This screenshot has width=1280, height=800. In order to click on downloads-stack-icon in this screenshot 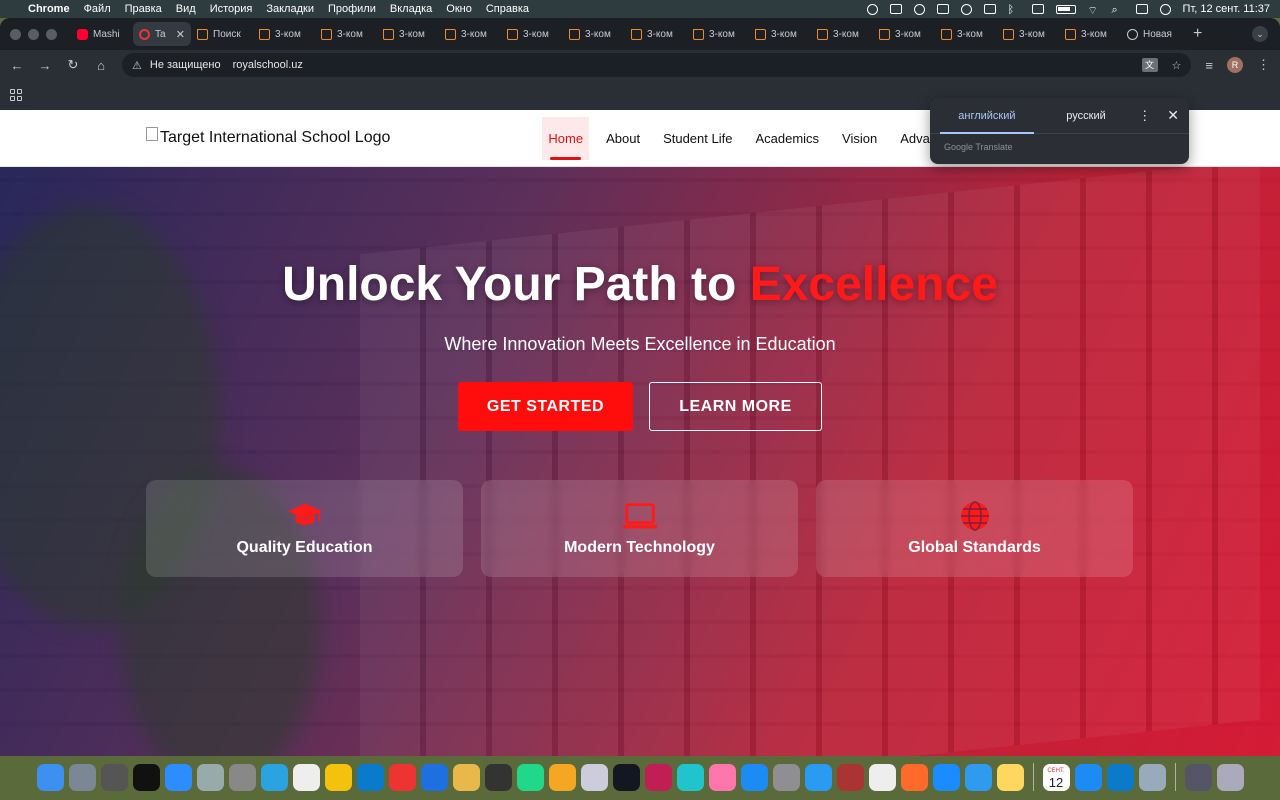, I will do `click(1198, 777)`.